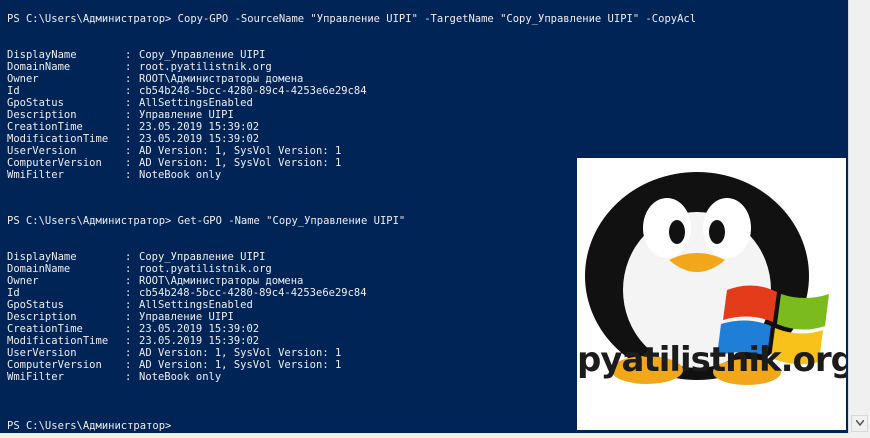  I want to click on penguin-with-windows-flag-icon, so click(707, 278).